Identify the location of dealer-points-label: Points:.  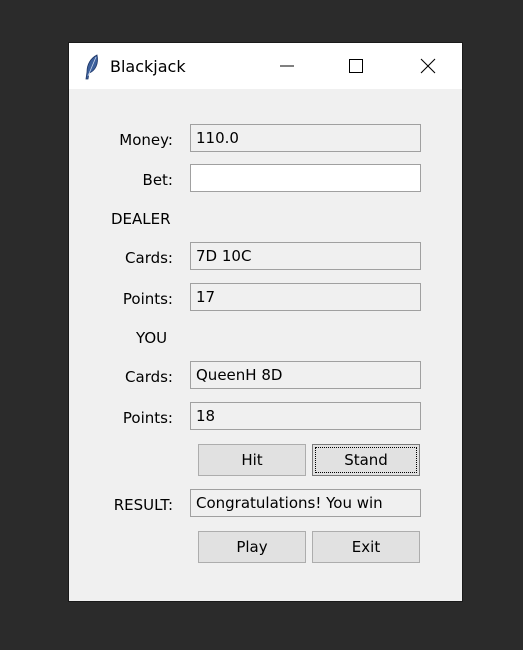
(147, 299).